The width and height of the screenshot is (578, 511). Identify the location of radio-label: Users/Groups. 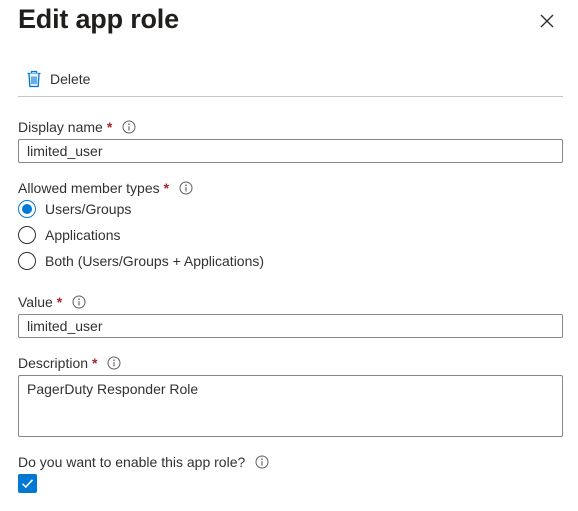
(88, 209).